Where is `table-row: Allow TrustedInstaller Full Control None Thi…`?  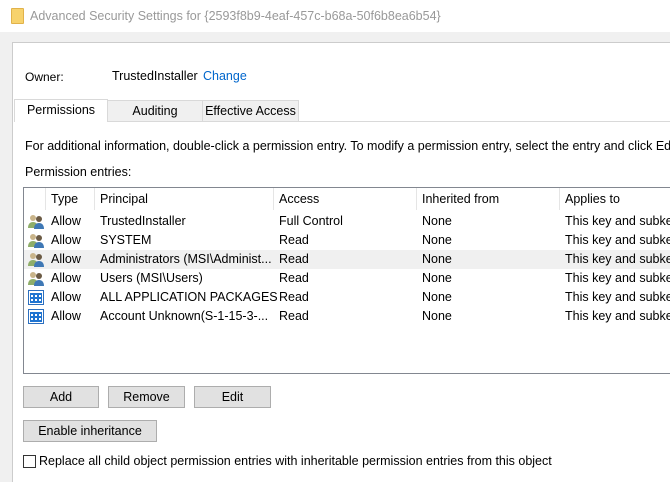
table-row: Allow TrustedInstaller Full Control None Thi… is located at coordinates (347, 221).